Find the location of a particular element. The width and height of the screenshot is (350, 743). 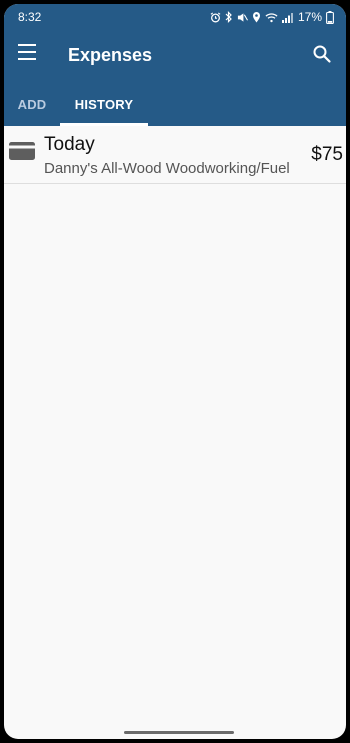

alarm-icon is located at coordinates (215, 16).